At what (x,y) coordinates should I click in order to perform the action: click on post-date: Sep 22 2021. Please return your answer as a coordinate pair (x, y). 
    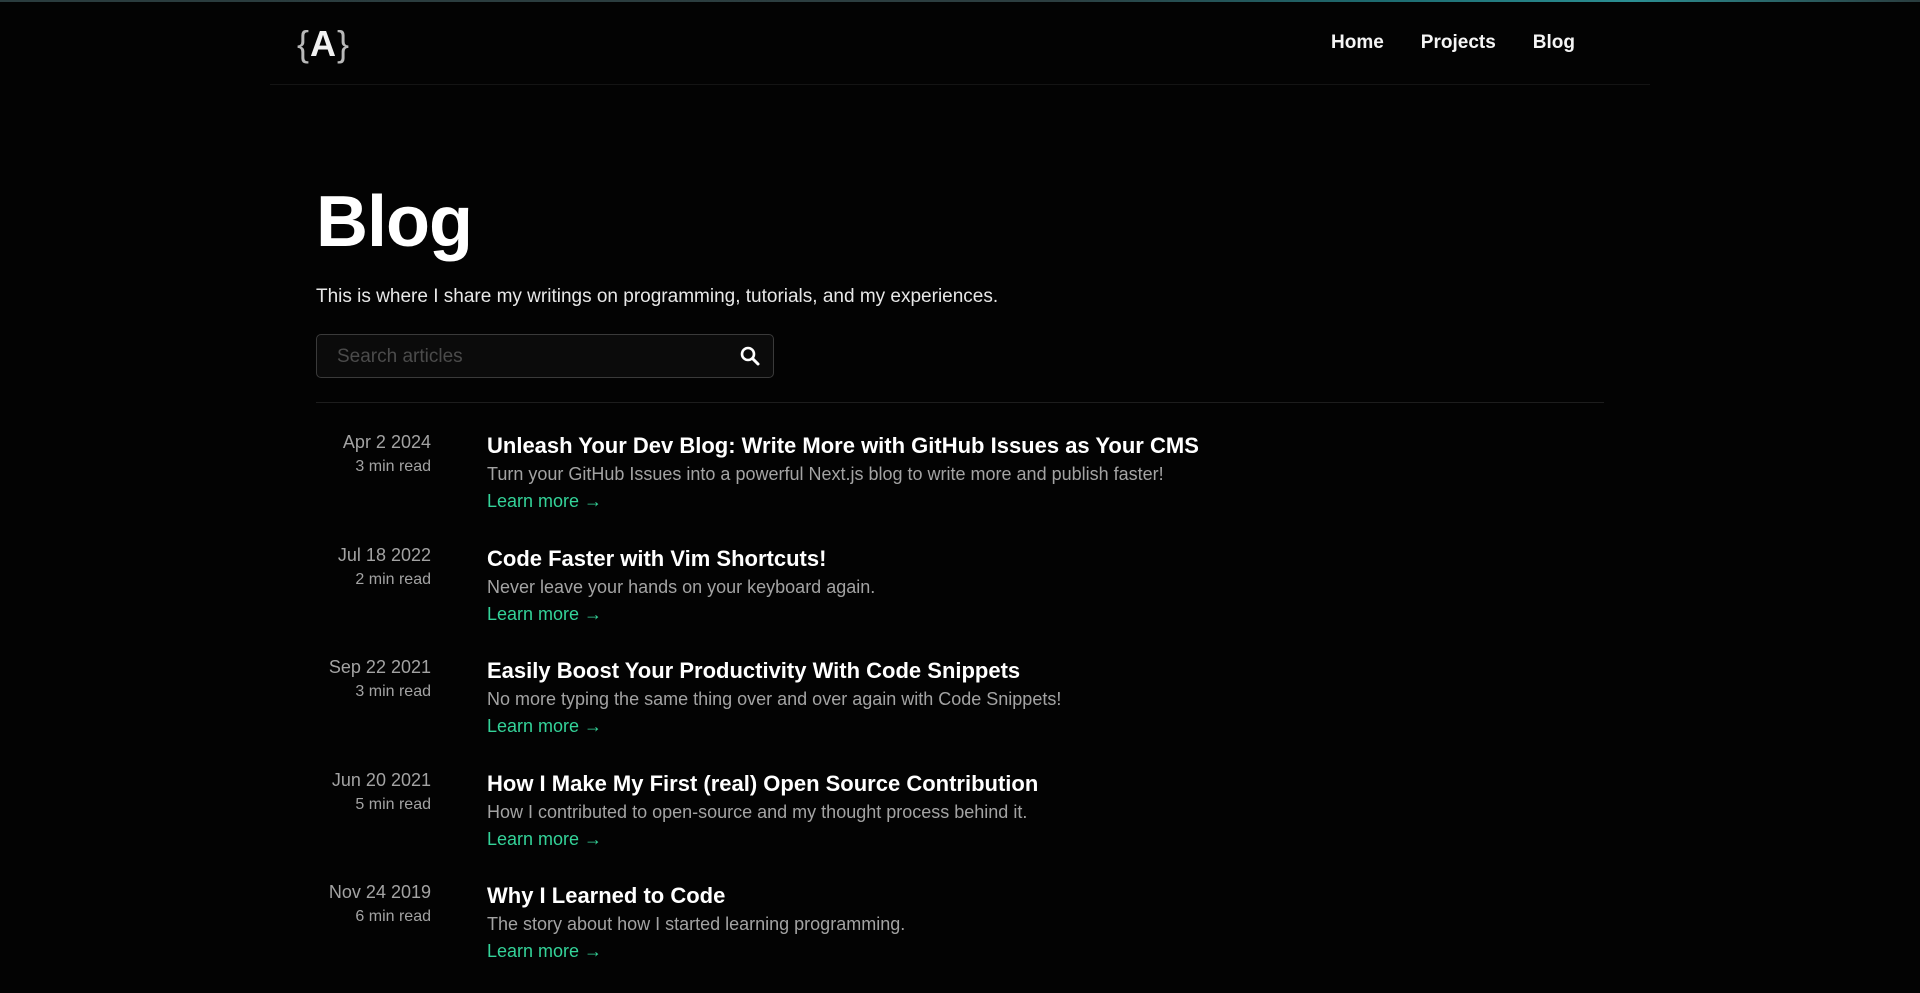
    Looking at the image, I should click on (379, 667).